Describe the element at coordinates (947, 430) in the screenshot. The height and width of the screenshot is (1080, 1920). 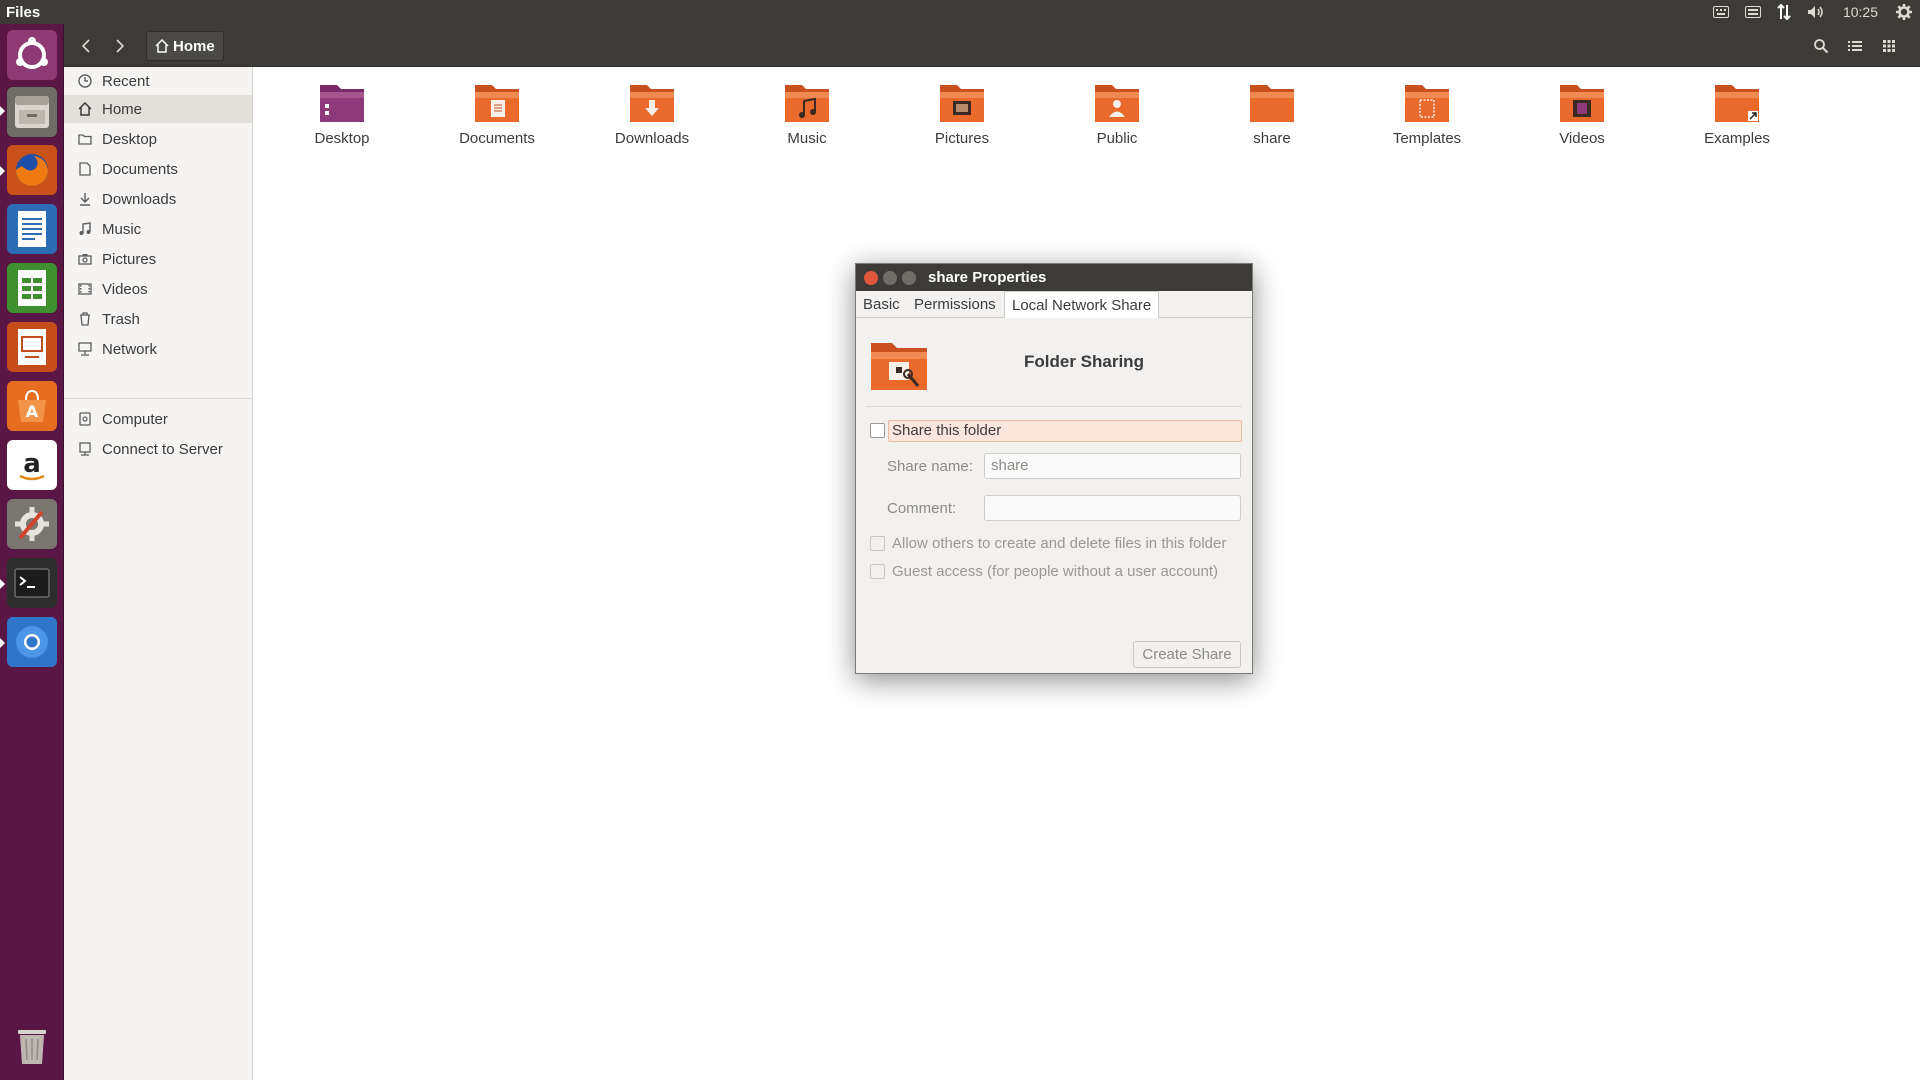
I see `share-this-folder-label: Share this folder` at that location.